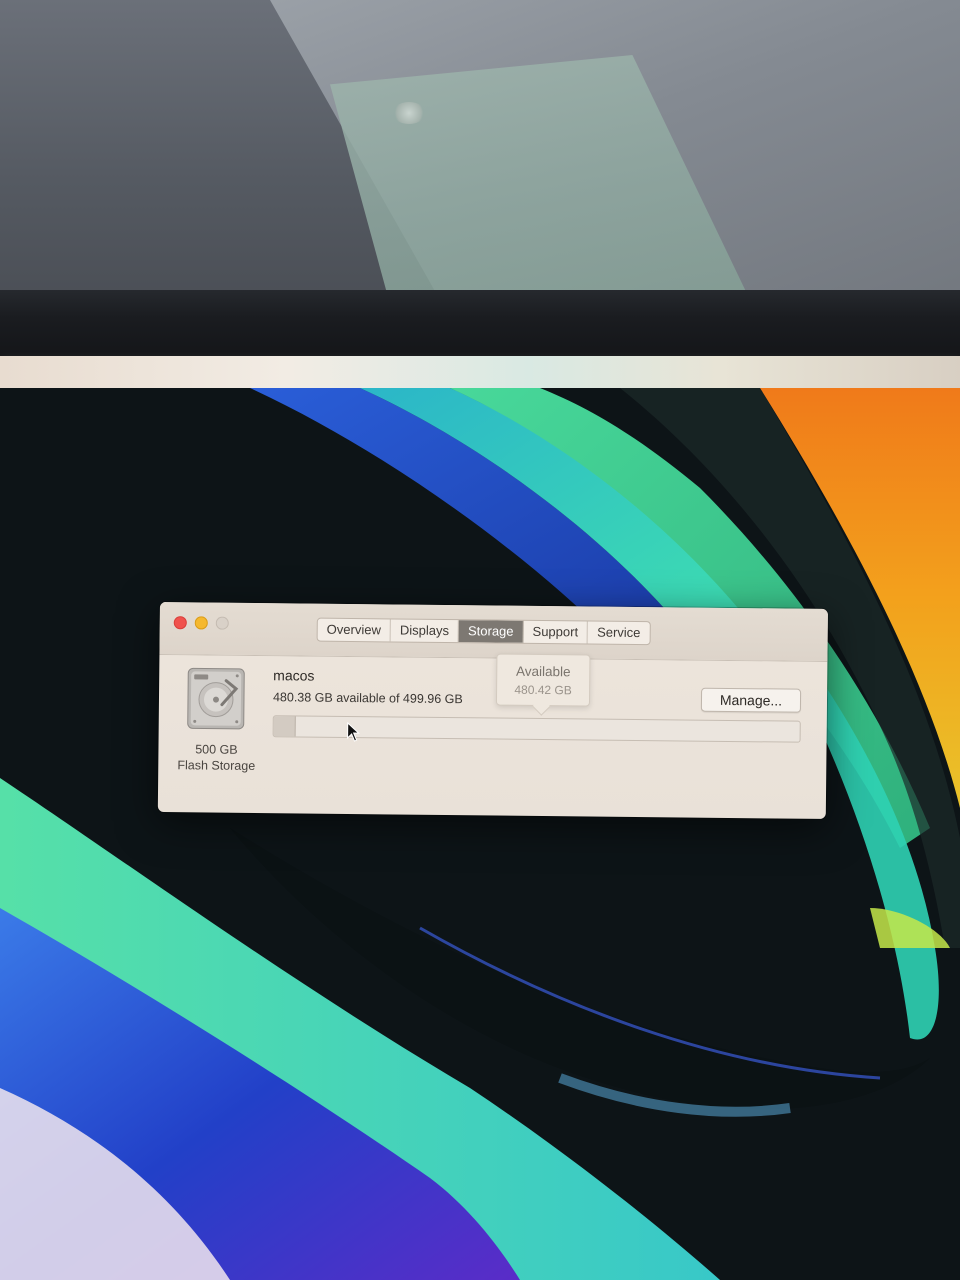 The image size is (960, 1280). I want to click on tab-displays: Displays, so click(425, 631).